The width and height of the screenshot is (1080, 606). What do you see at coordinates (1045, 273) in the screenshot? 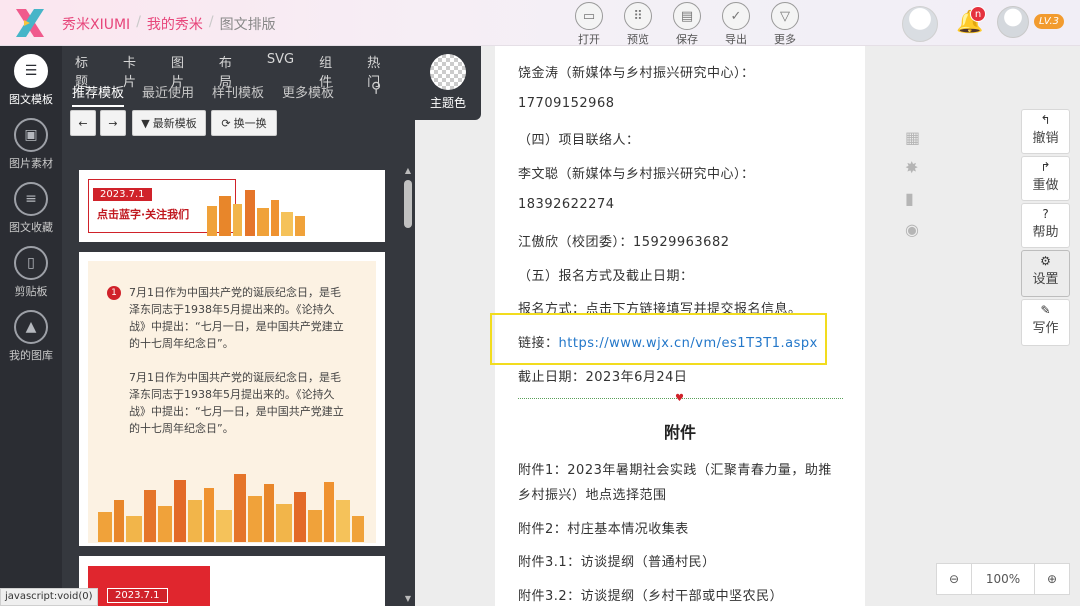
I see `settings-button: ⚙ 设置` at bounding box center [1045, 273].